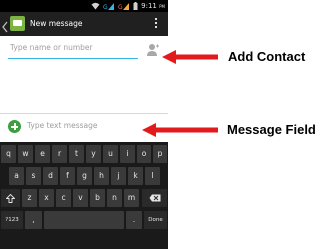 The width and height of the screenshot is (329, 249). Describe the element at coordinates (149, 6) in the screenshot. I see `clock-time: 9:11` at that location.